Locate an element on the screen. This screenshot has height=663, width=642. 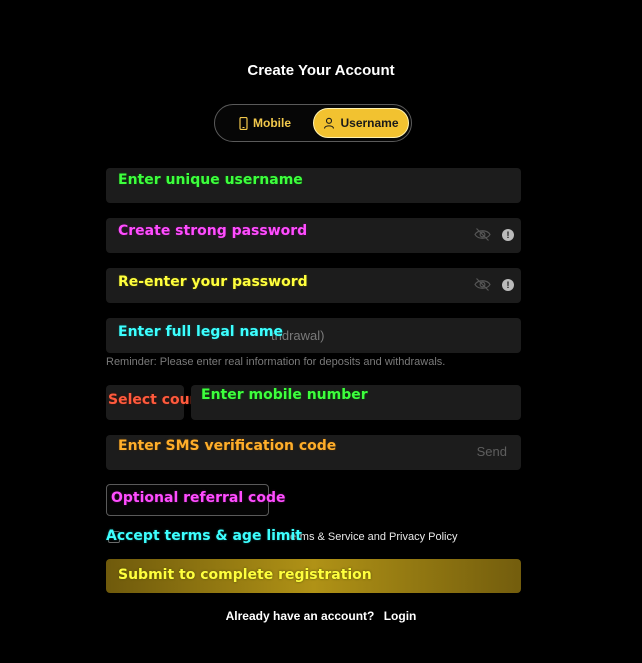
tab-username: Username is located at coordinates (361, 123).